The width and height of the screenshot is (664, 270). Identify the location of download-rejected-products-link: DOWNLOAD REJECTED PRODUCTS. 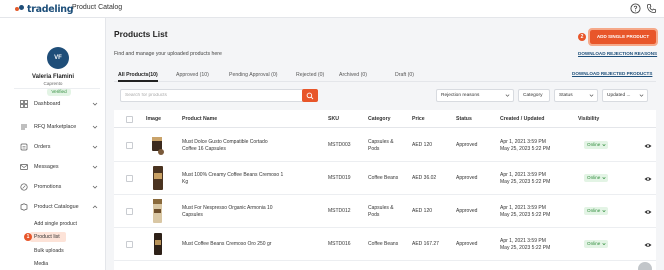
(612, 73).